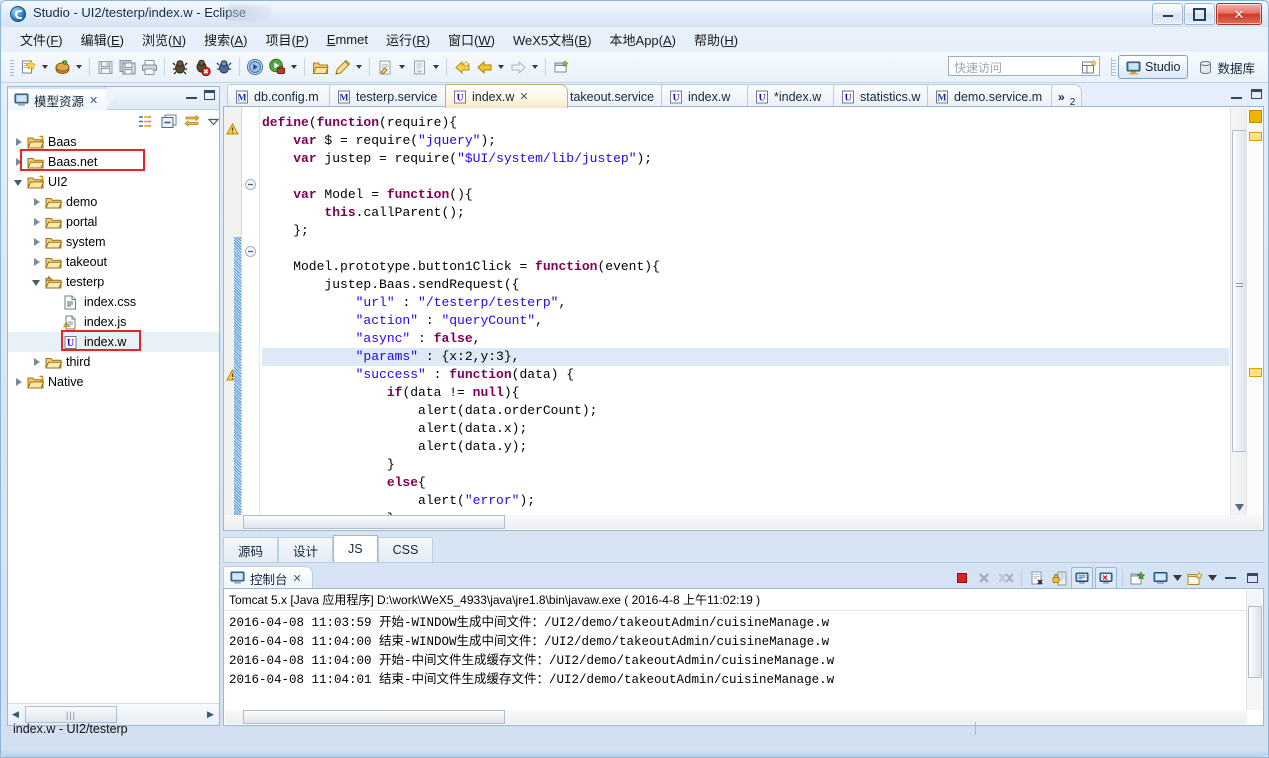 The height and width of the screenshot is (758, 1269). Describe the element at coordinates (1160, 578) in the screenshot. I see `display-selected-console-icon` at that location.